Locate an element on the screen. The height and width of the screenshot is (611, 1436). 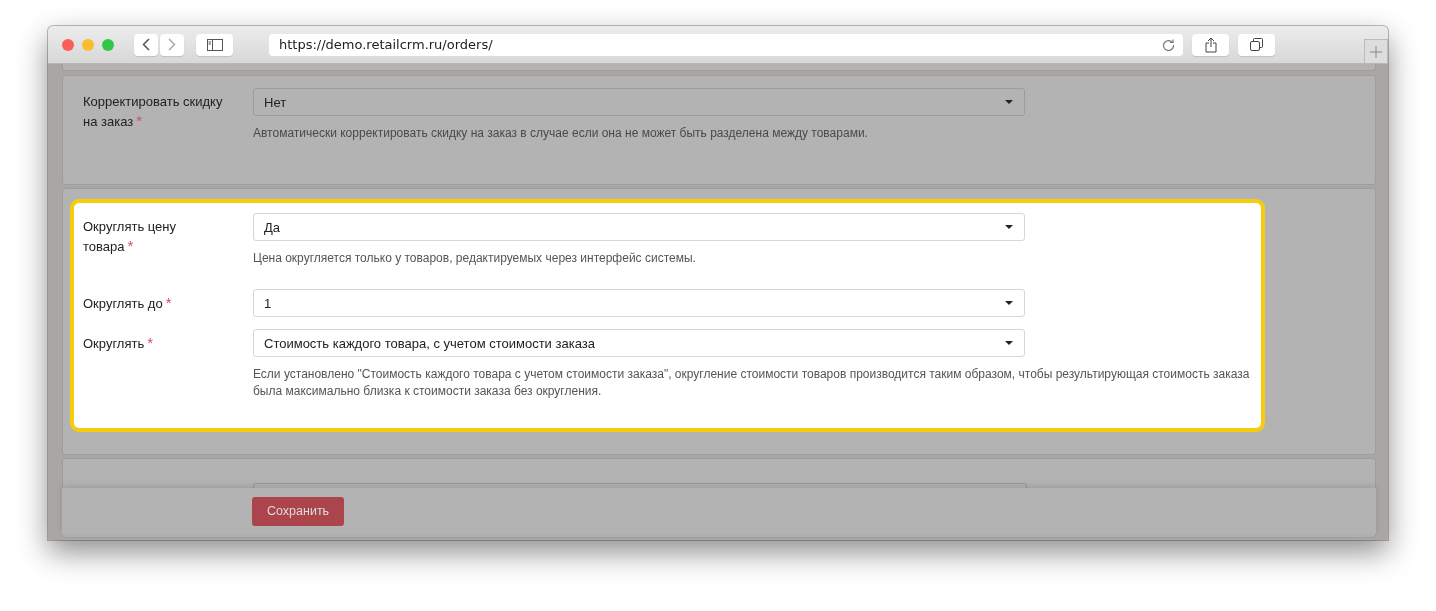
new-tab-button is located at coordinates (1376, 51).